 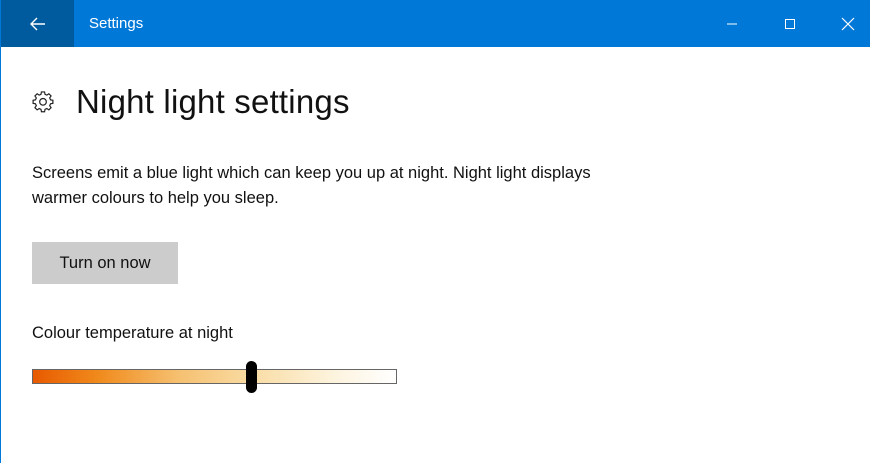 I want to click on turn-on-now-button: Turn on now, so click(x=105, y=263).